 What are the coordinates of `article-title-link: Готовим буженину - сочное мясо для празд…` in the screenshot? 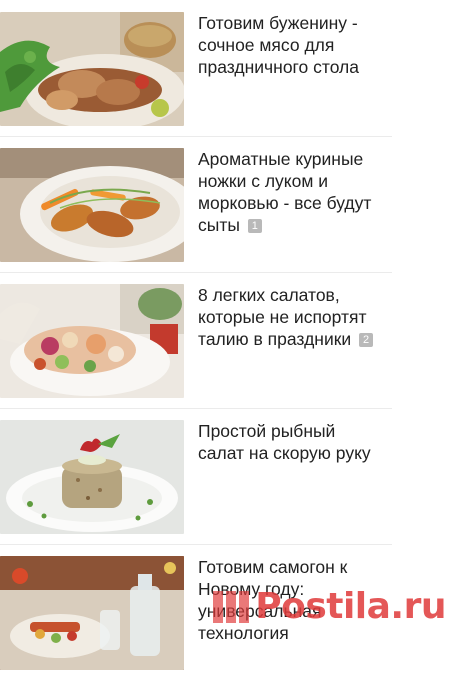 It's located at (278, 45).